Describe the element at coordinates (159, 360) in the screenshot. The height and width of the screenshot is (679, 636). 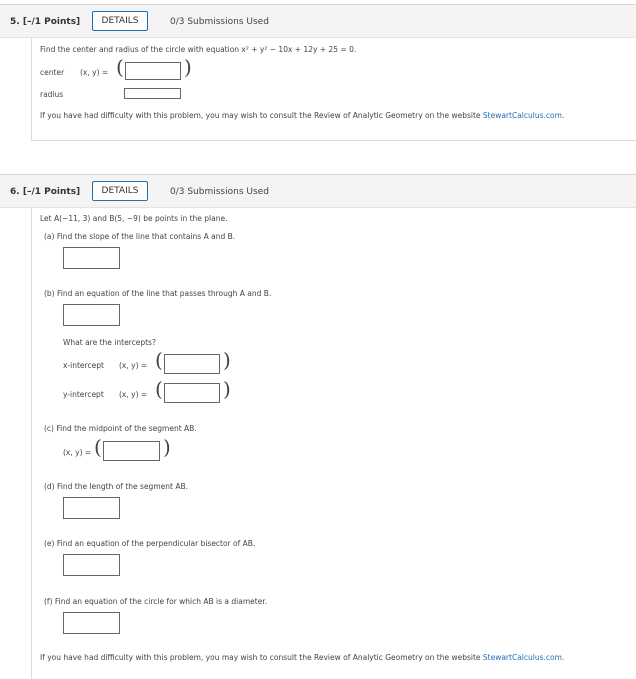
I see `q6-x-intercept-open-paren: (` at that location.